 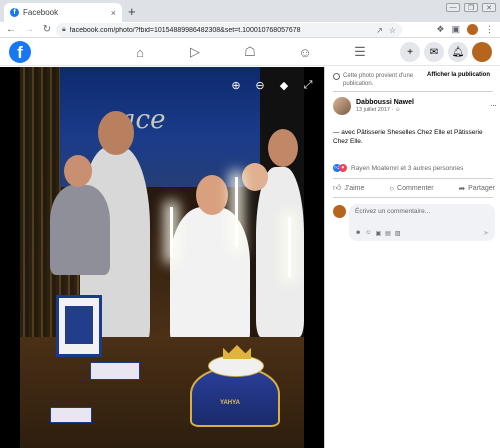 I want to click on frame-picture, so click(x=79, y=325).